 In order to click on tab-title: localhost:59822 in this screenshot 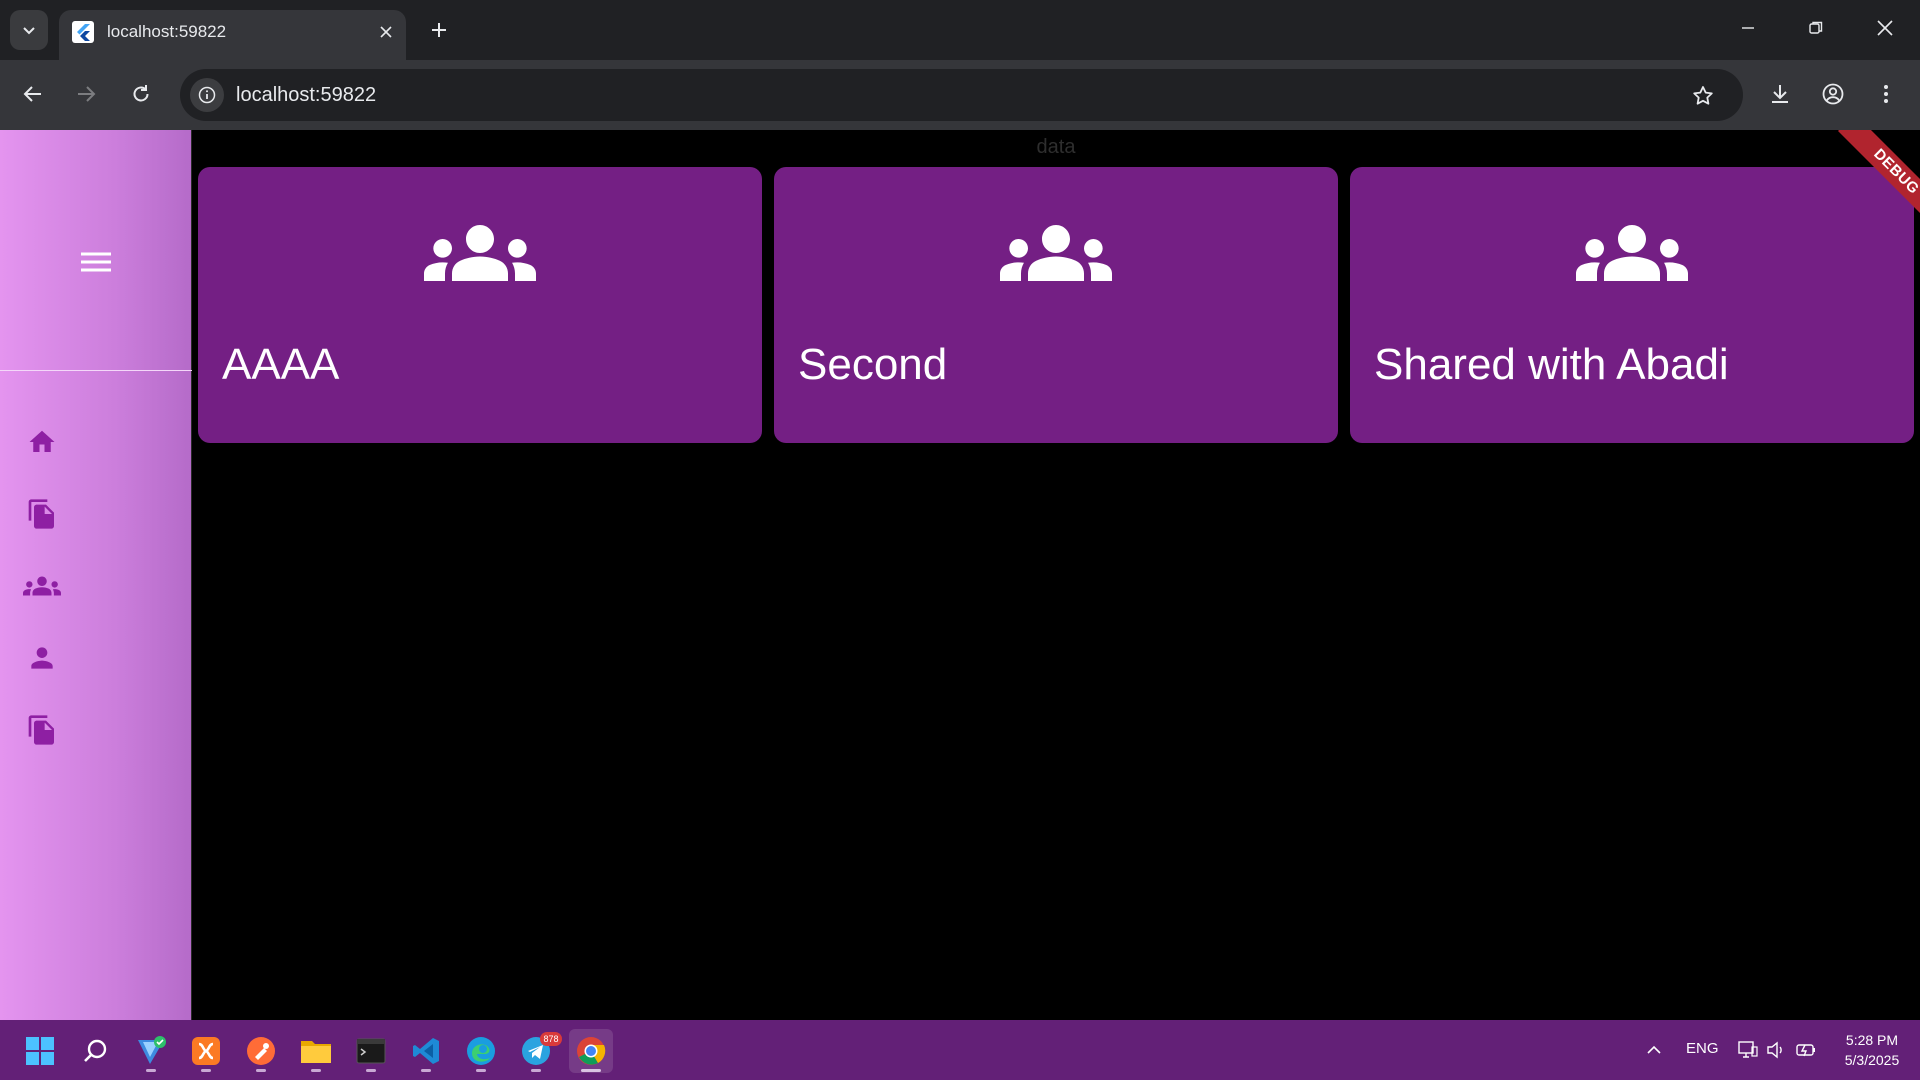, I will do `click(167, 31)`.